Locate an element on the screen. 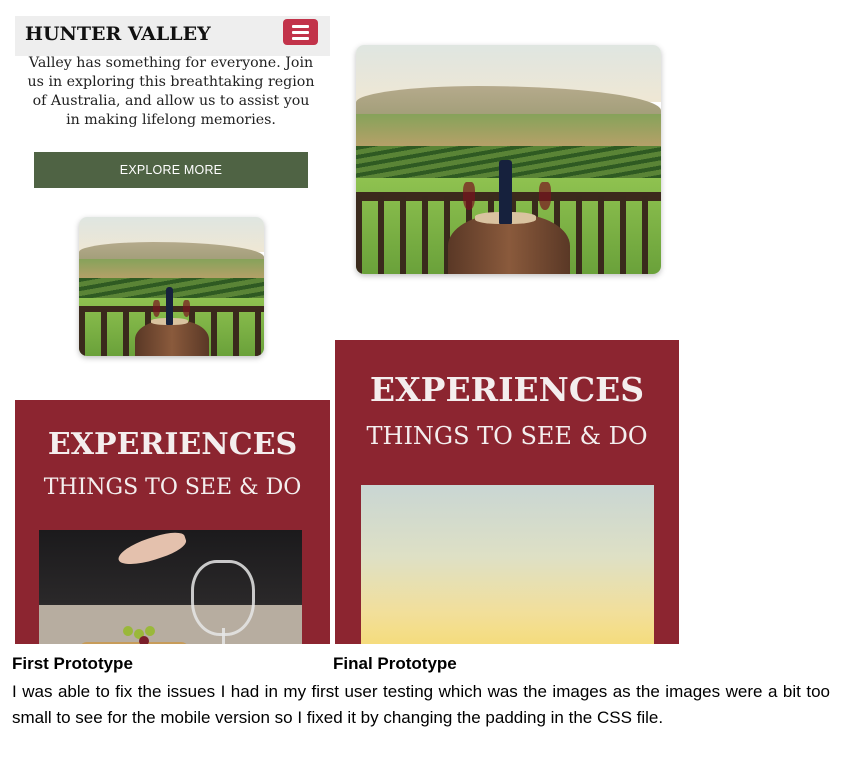  sunset-image is located at coordinates (507, 564).